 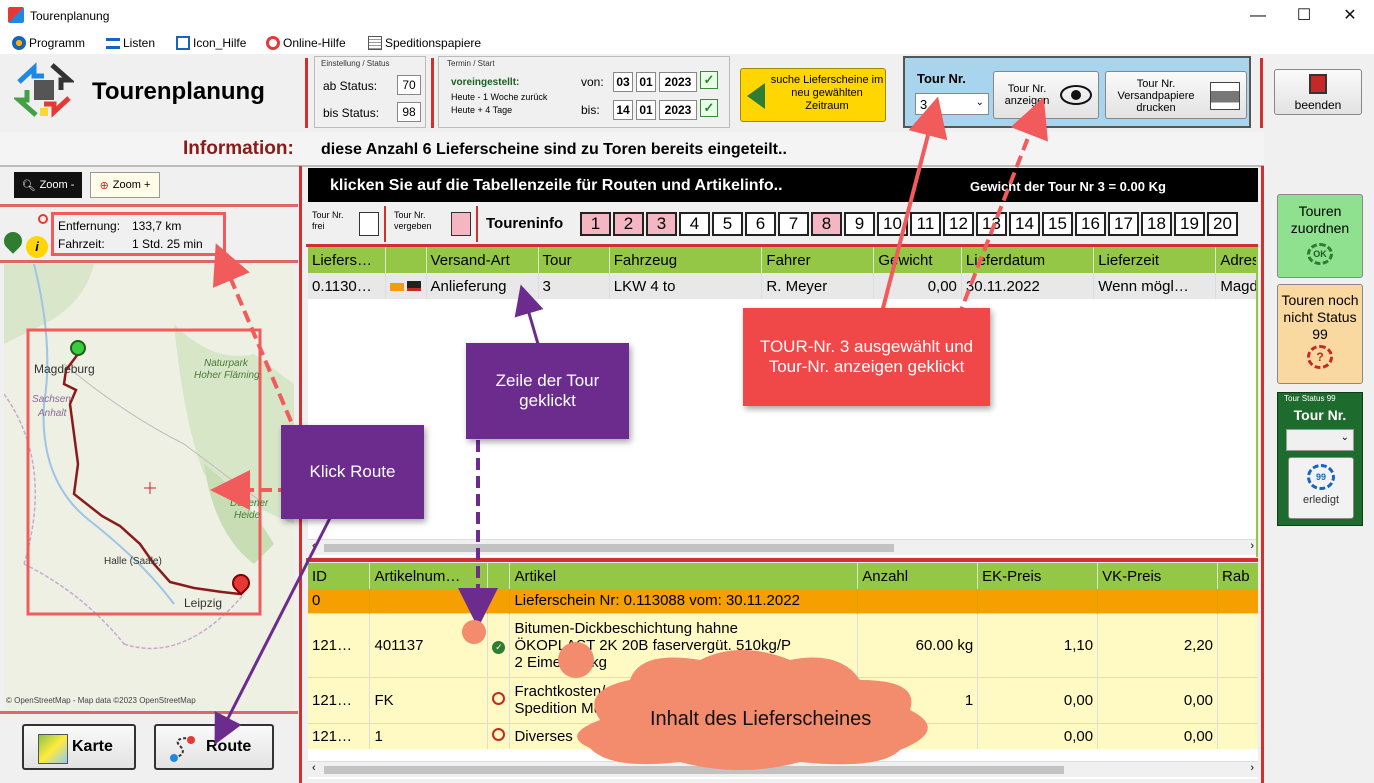 I want to click on articles-h-scrollbar: ‹ ›, so click(x=783, y=769).